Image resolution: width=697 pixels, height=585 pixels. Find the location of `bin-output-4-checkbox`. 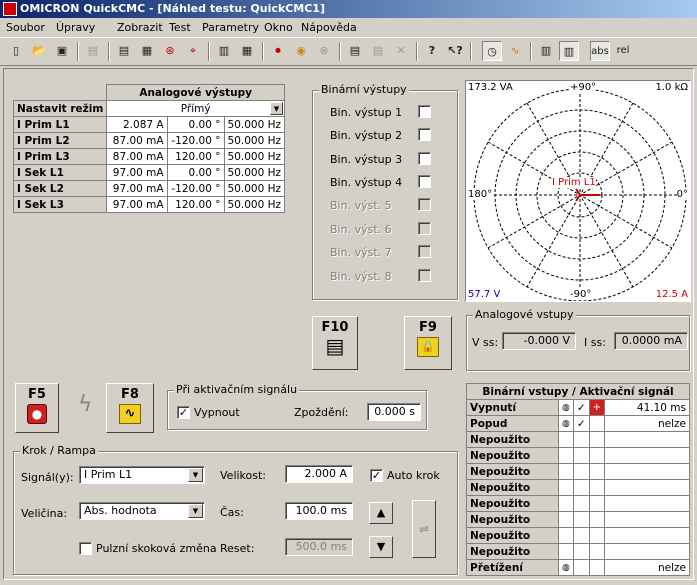

bin-output-4-checkbox is located at coordinates (424, 181).